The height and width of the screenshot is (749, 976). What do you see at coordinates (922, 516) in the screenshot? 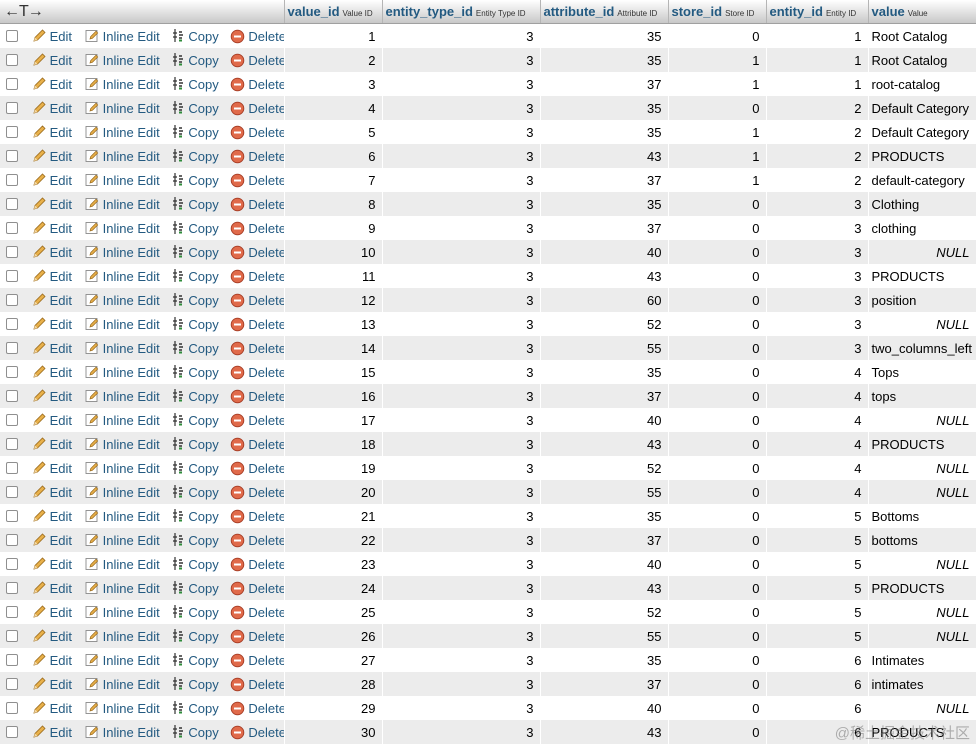
I see `cell-value: Bottoms` at bounding box center [922, 516].